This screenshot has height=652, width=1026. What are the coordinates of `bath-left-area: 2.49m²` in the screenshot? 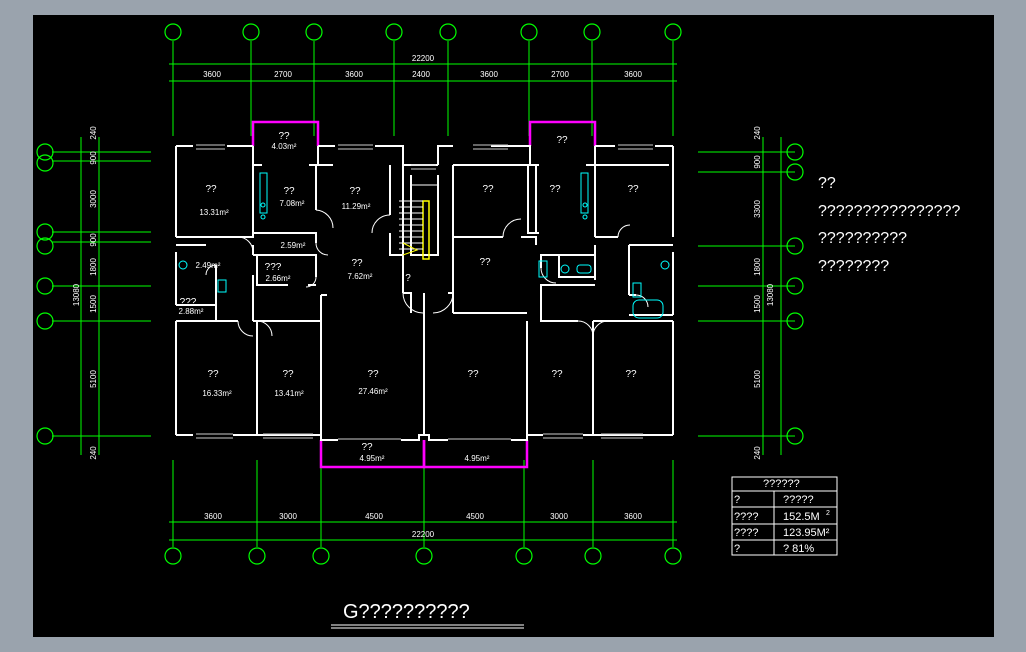 It's located at (208, 265).